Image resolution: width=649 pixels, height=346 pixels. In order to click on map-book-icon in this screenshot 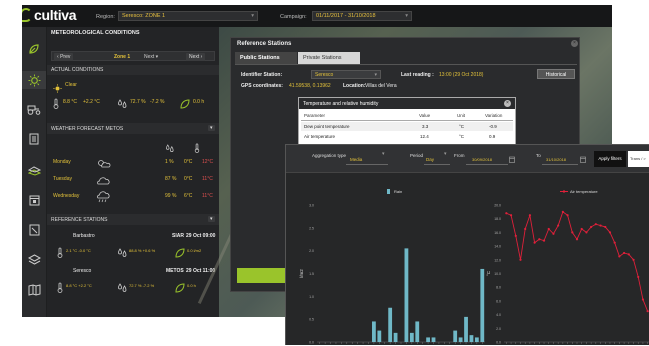, I will do `click(34, 290)`.